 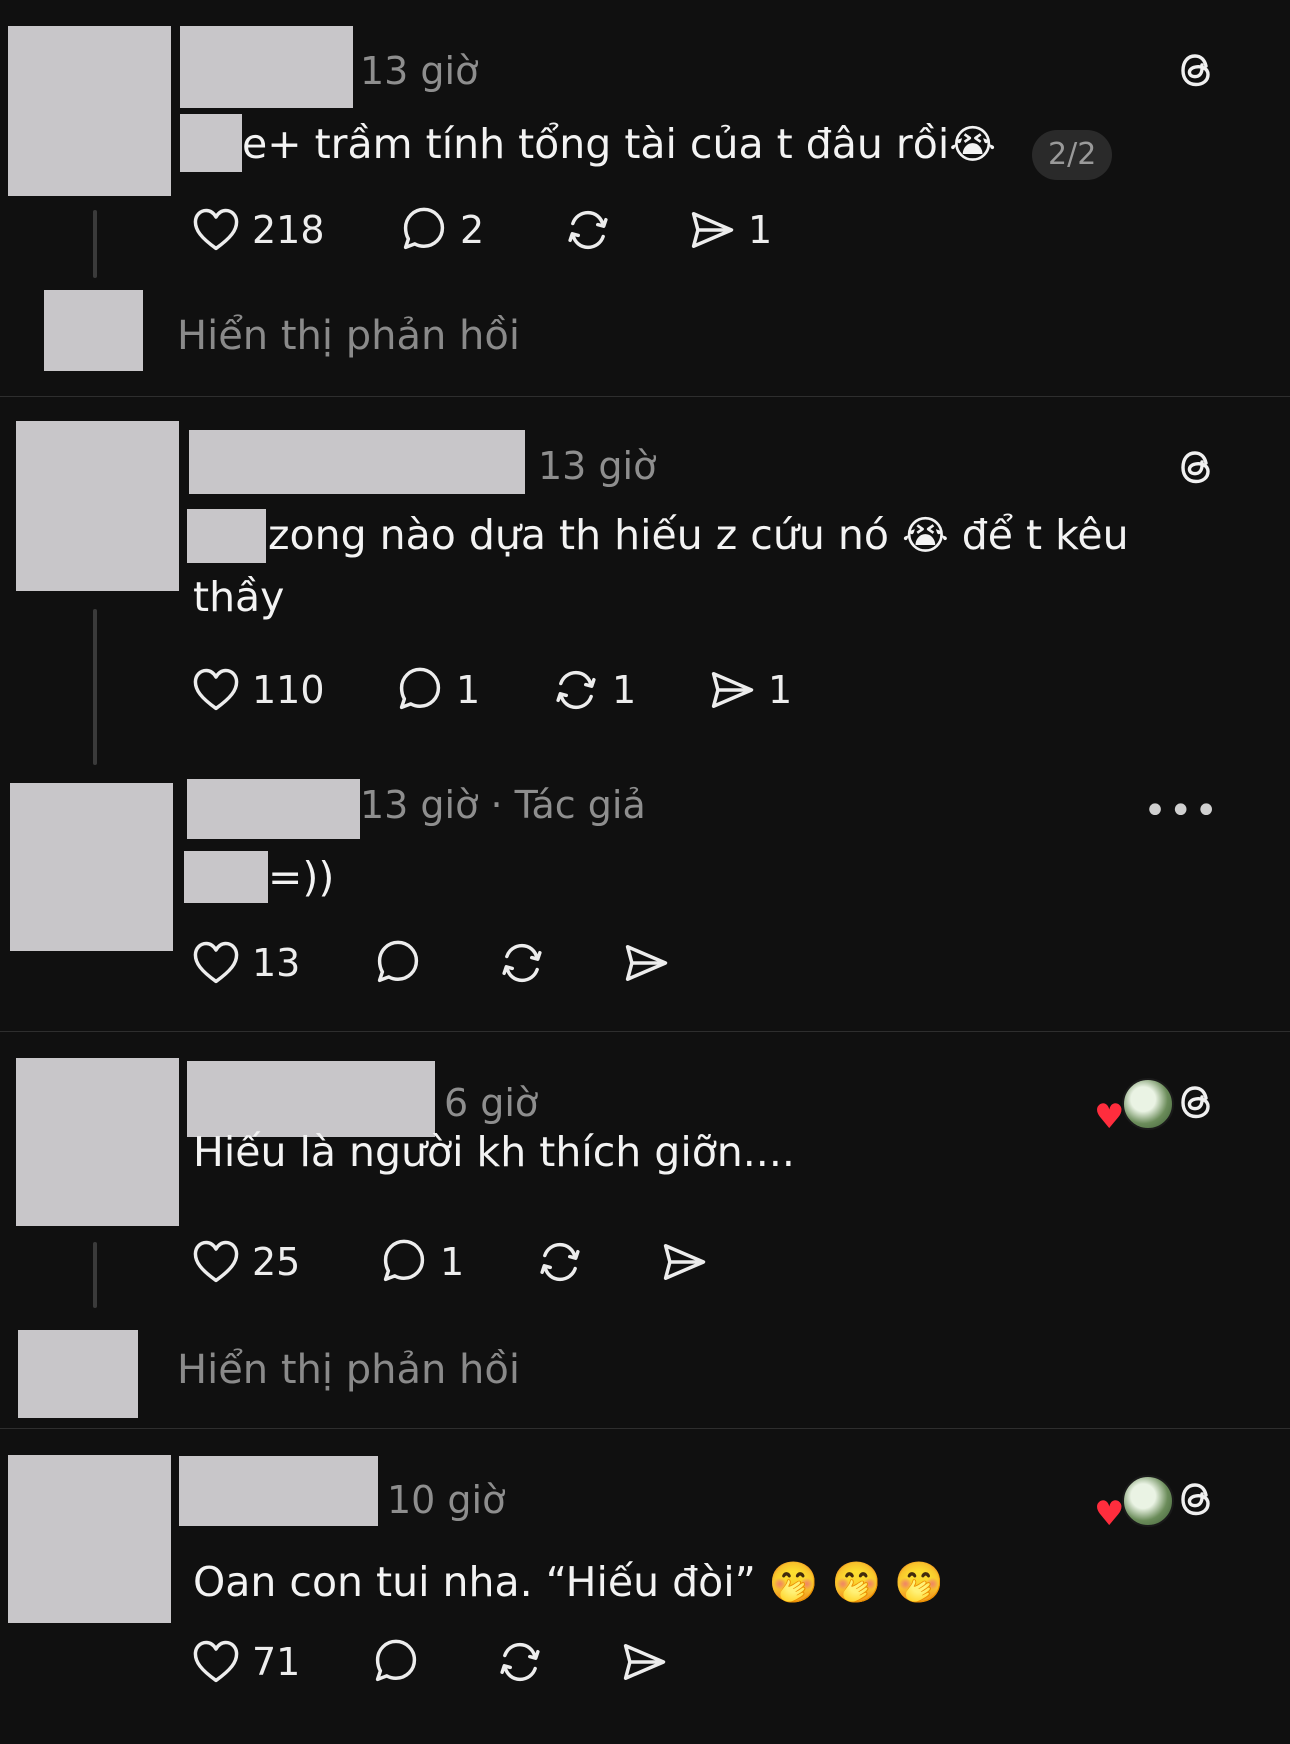 What do you see at coordinates (585, 535) in the screenshot?
I see `comment-text-line1: zong nào dựa th hiếu z cứu nó` at bounding box center [585, 535].